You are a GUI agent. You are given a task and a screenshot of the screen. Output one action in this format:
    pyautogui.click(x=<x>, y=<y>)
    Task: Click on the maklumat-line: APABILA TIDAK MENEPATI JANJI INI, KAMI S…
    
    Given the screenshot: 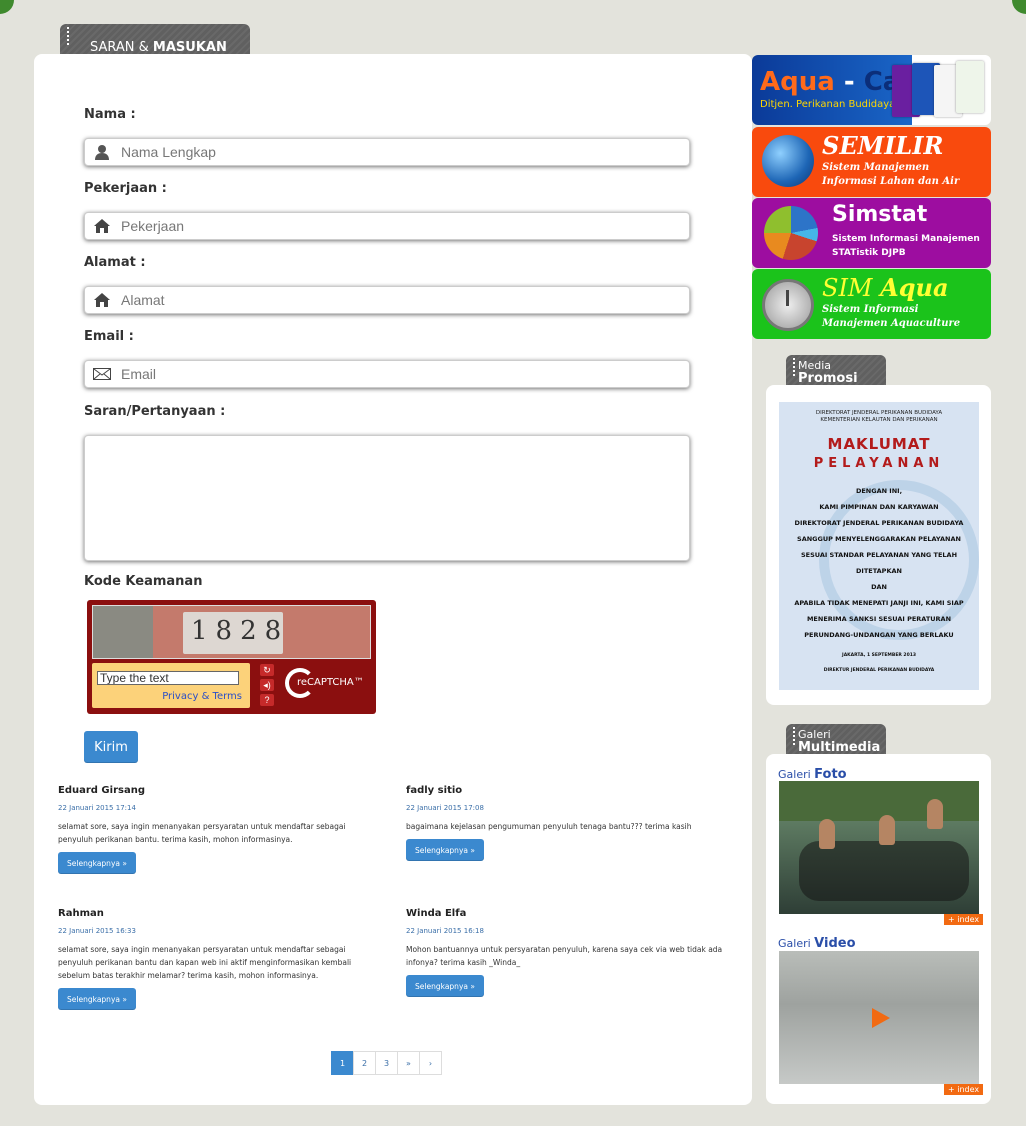 What is the action you would take?
    pyautogui.click(x=879, y=603)
    